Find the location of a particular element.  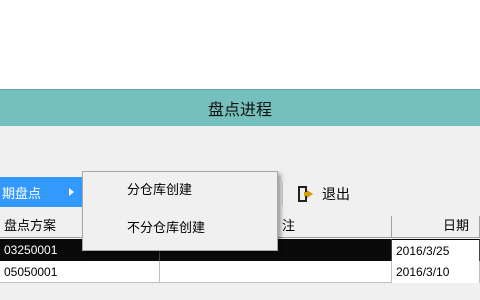

column-header-date: 日期 is located at coordinates (436, 227).